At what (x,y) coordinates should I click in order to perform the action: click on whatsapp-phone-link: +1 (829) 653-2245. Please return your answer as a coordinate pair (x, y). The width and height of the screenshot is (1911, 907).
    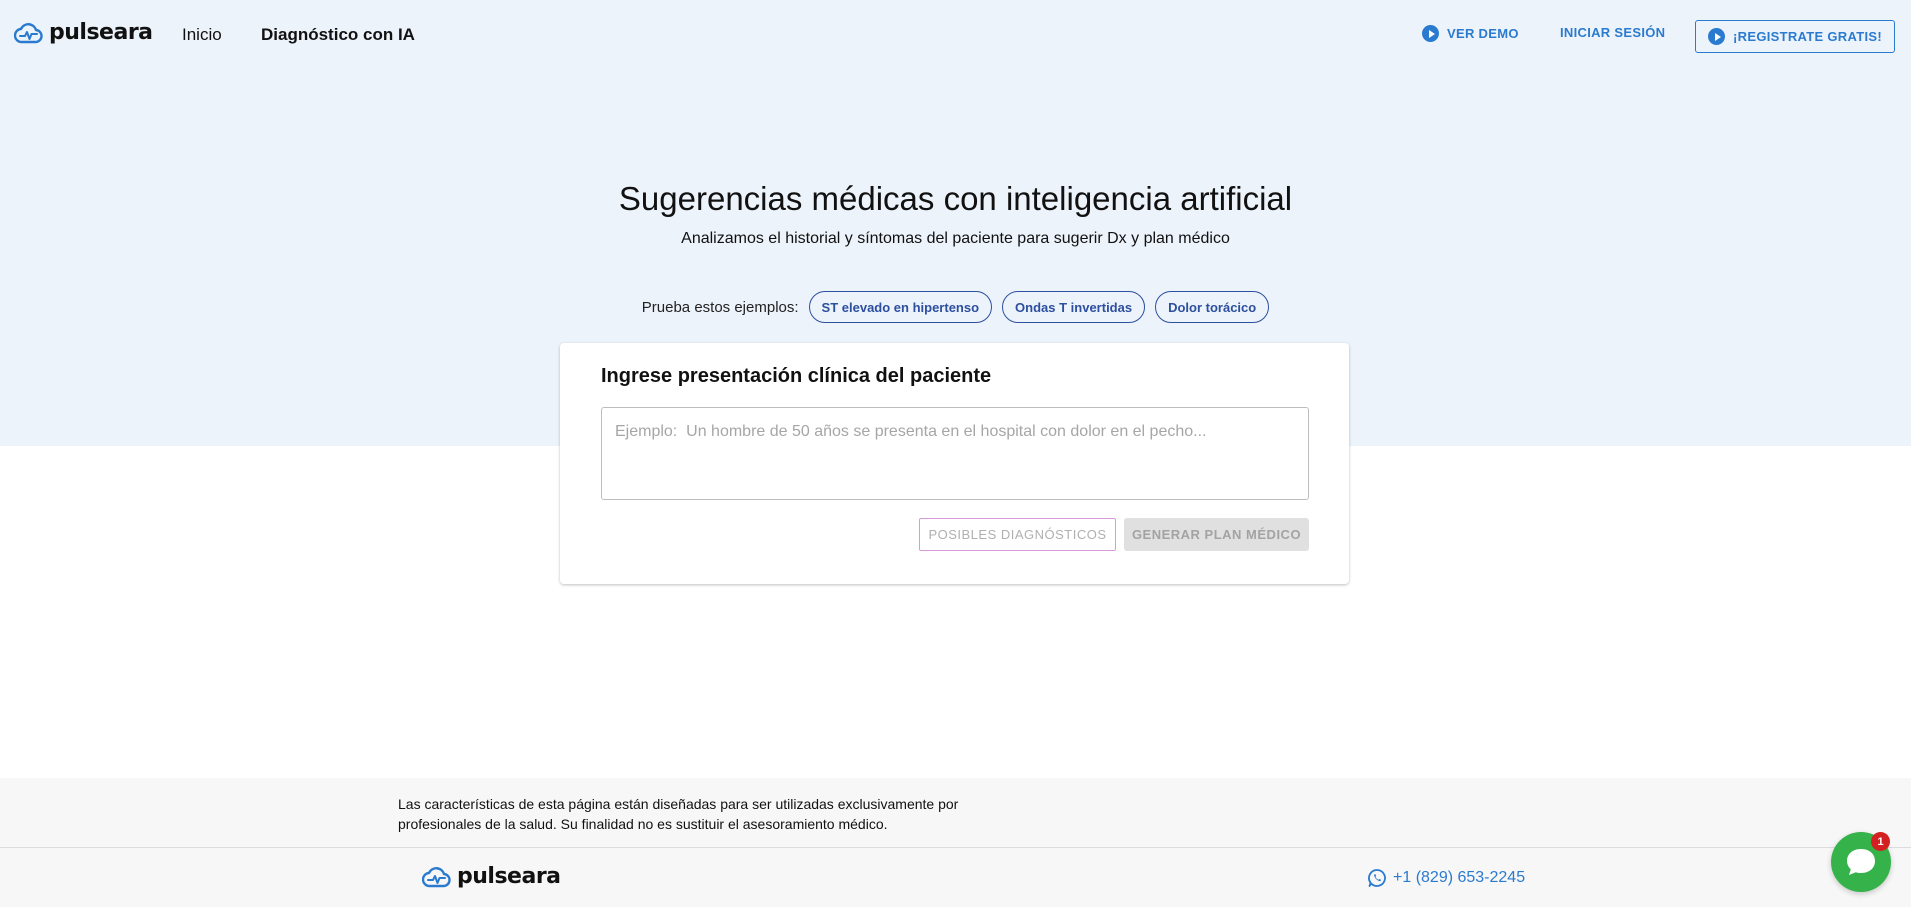
    Looking at the image, I should click on (1446, 878).